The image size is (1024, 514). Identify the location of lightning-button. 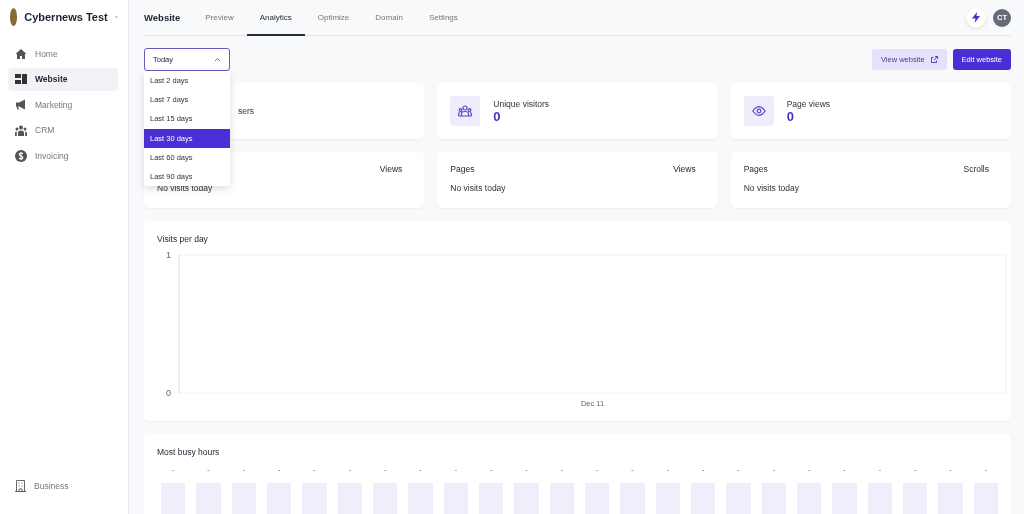
(976, 17).